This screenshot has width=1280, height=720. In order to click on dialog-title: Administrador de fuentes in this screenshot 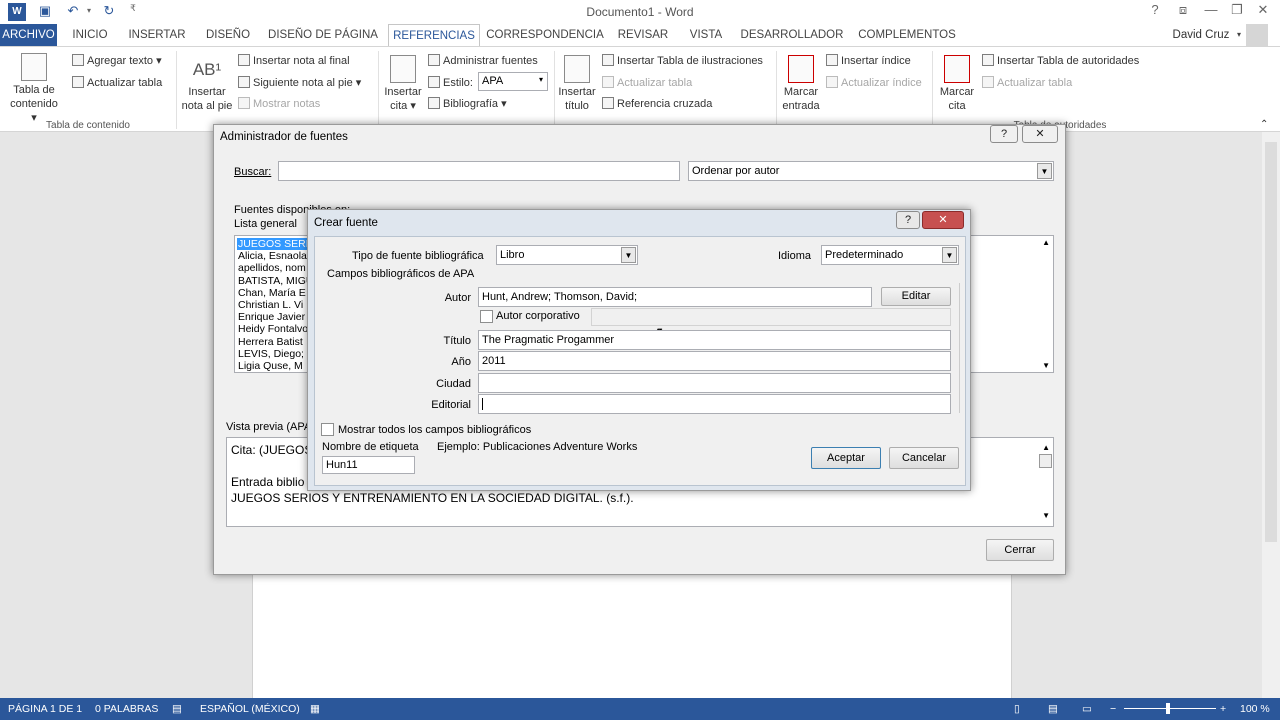, I will do `click(284, 137)`.